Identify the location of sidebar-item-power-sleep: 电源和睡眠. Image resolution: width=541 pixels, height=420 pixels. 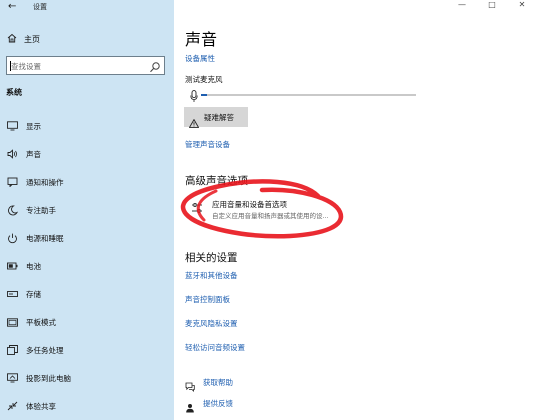
(87, 238).